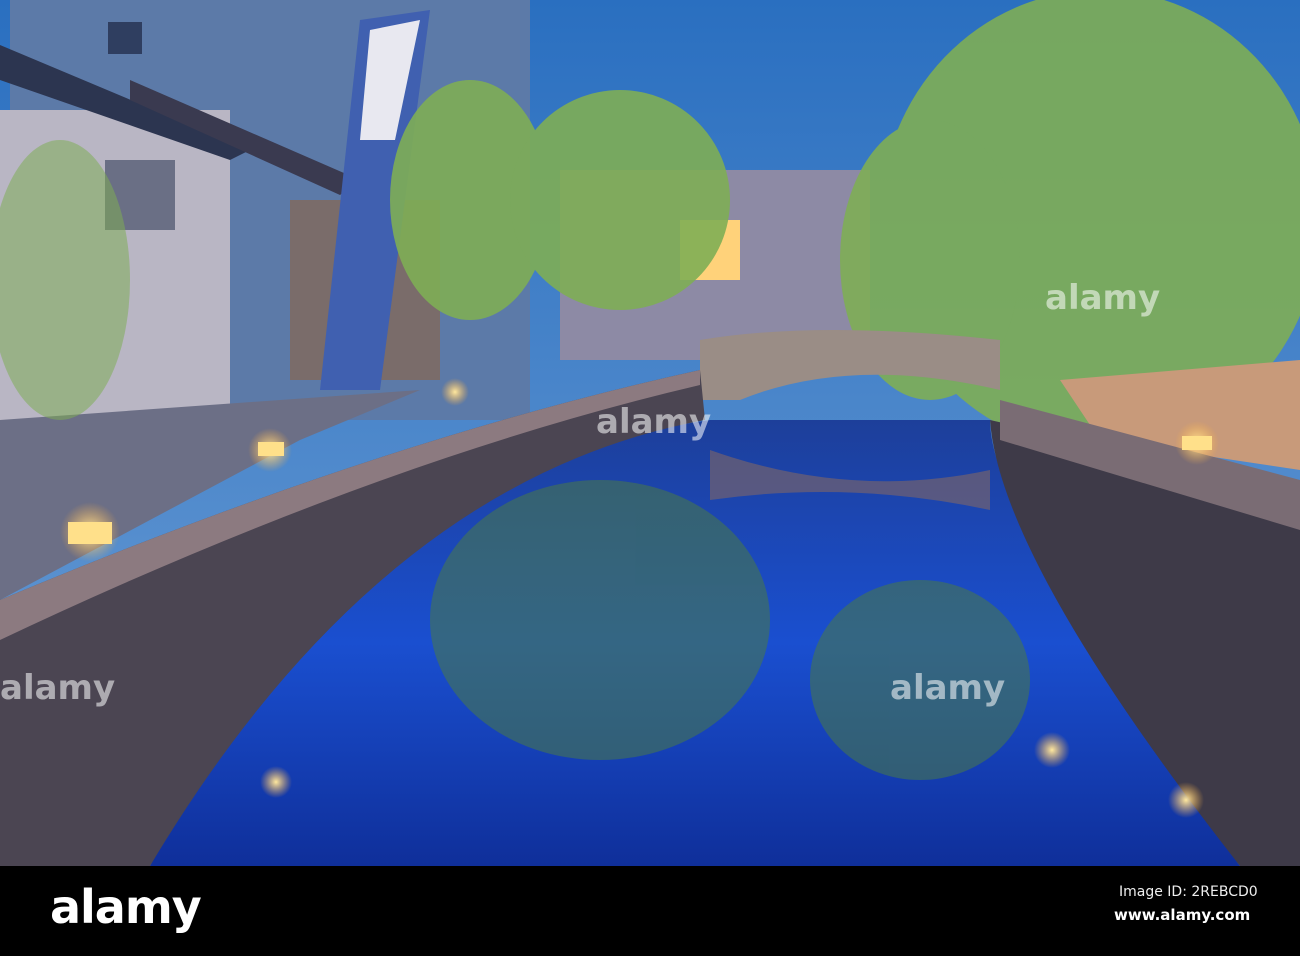 This screenshot has width=1300, height=956. What do you see at coordinates (1182, 915) in the screenshot?
I see `website-link: www.alamy.com` at bounding box center [1182, 915].